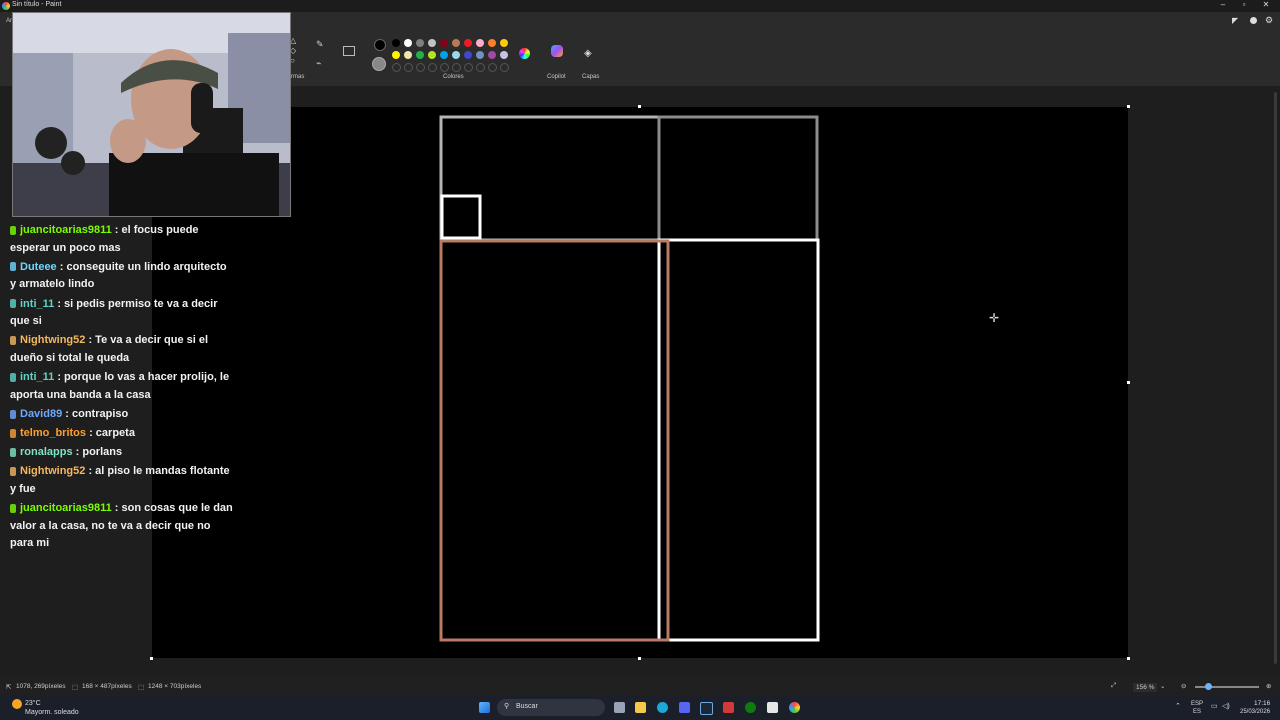 The height and width of the screenshot is (720, 1280). Describe the element at coordinates (38, 267) in the screenshot. I see `chat-username: Duteee` at that location.